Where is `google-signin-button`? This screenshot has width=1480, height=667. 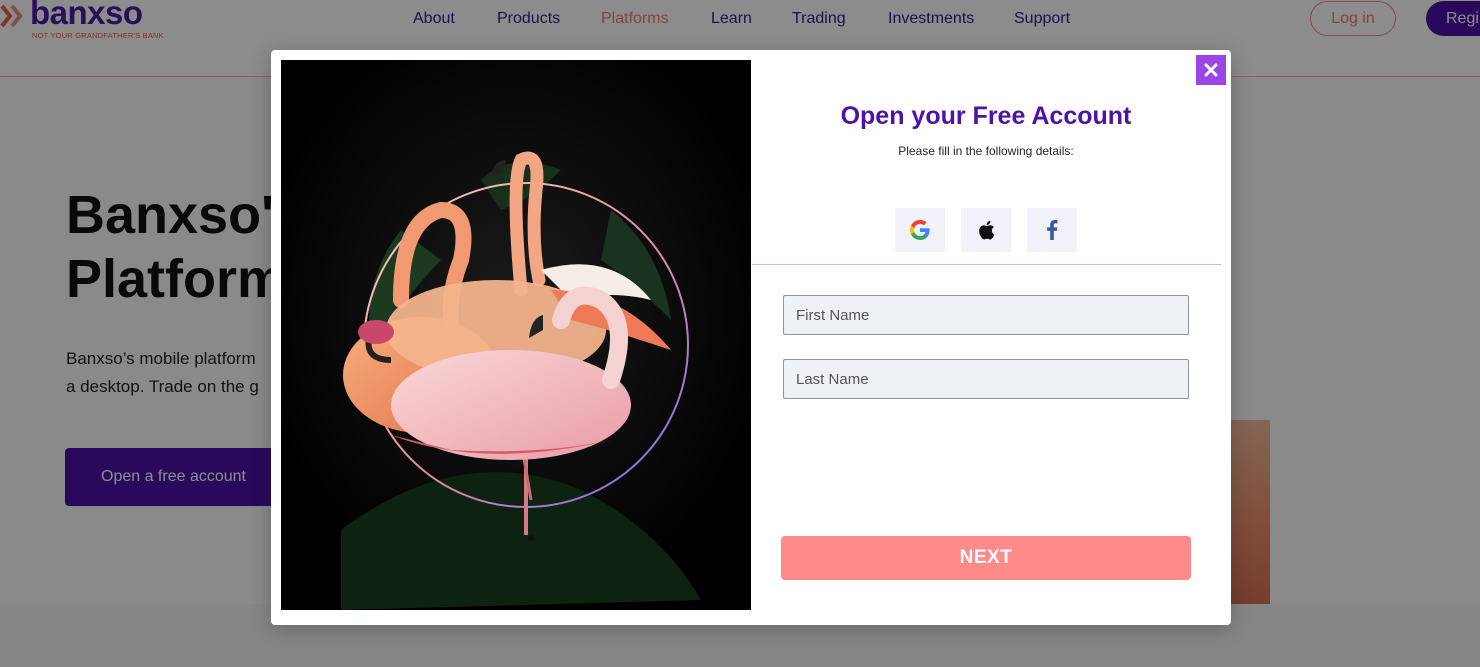
google-signin-button is located at coordinates (920, 230).